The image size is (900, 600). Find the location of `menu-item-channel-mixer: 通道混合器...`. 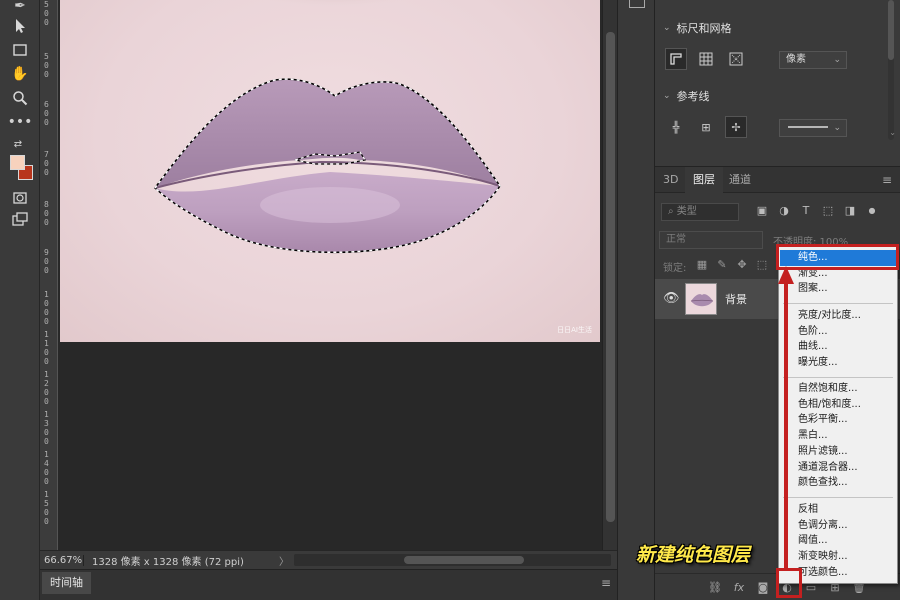

menu-item-channel-mixer: 通道混合器... is located at coordinates (838, 468).